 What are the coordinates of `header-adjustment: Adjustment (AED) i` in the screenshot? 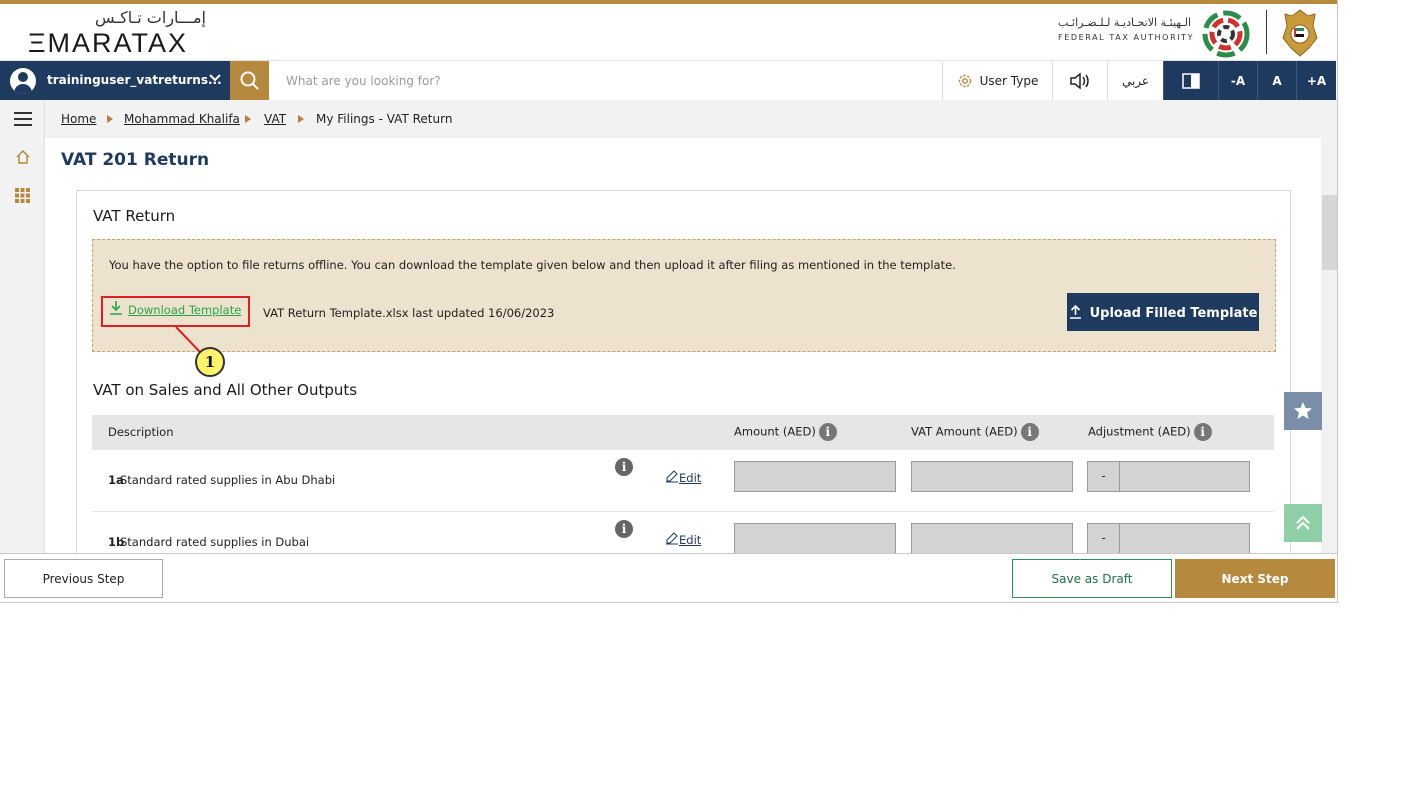 It's located at (1150, 432).